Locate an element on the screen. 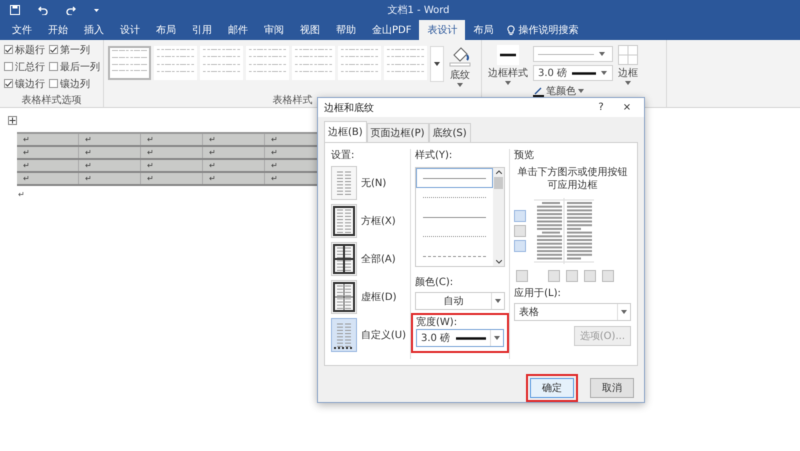 Image resolution: width=800 pixels, height=451 pixels. pen-icon is located at coordinates (538, 91).